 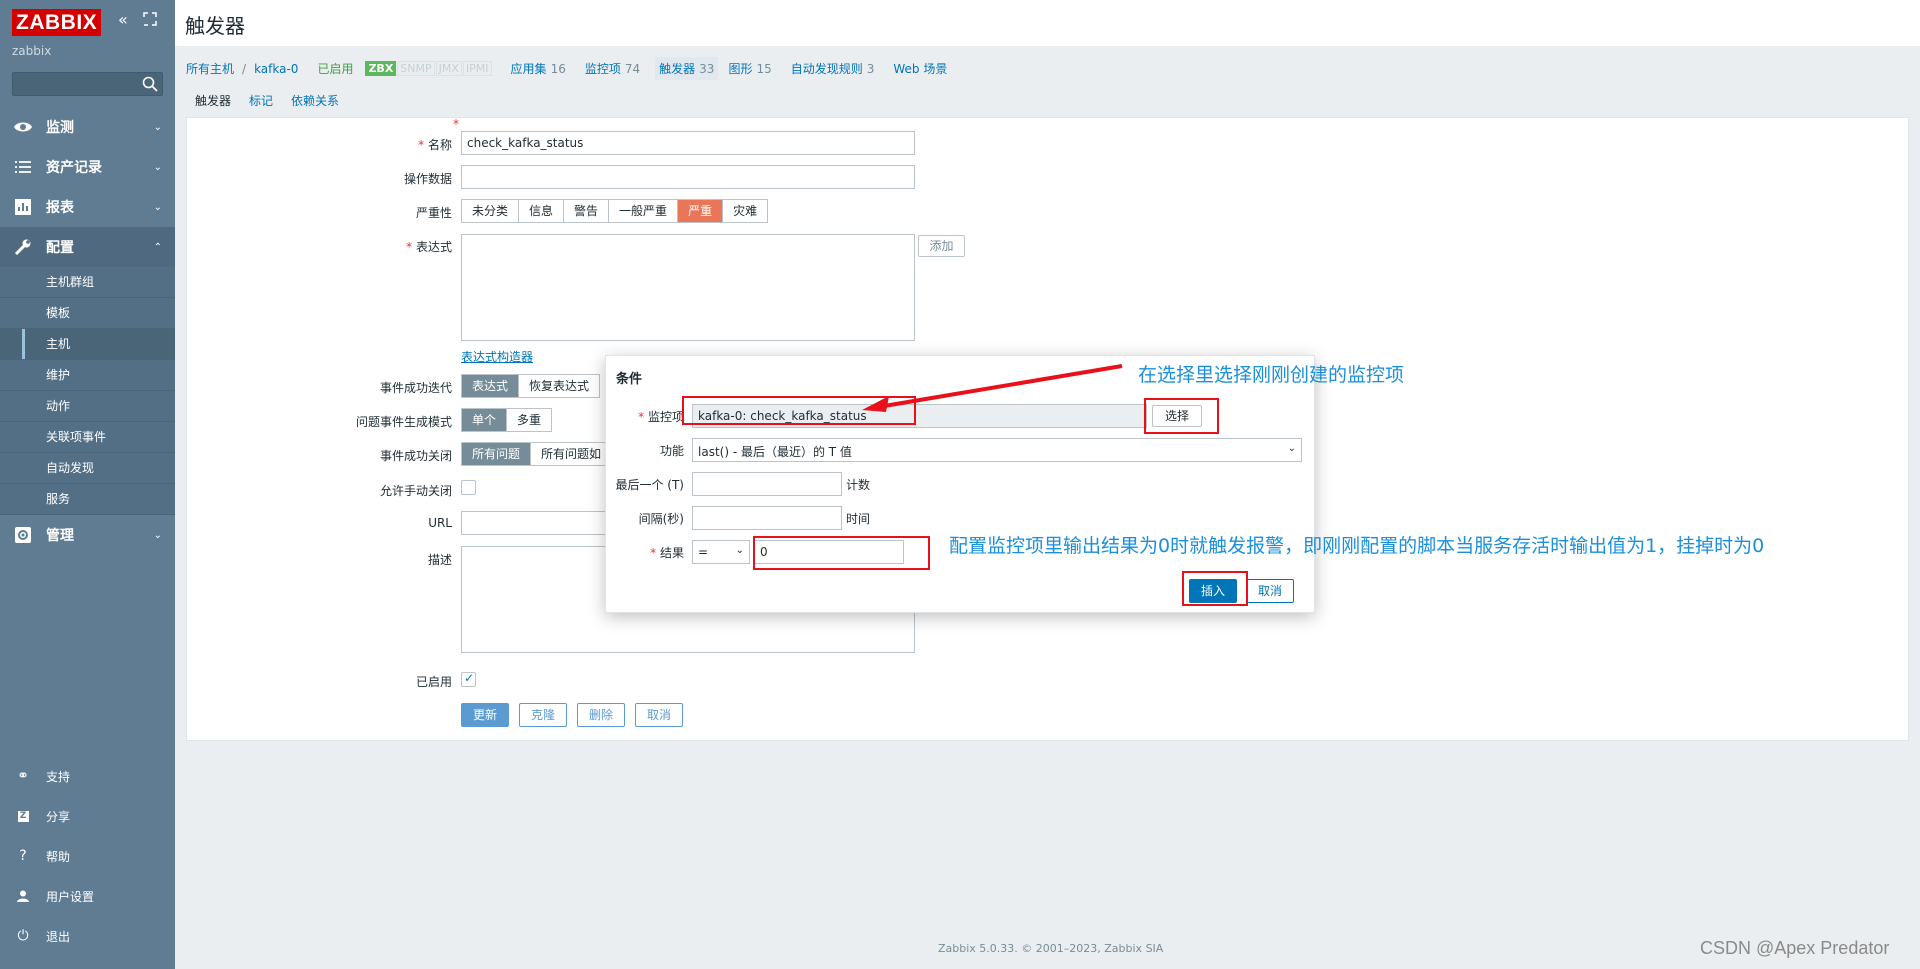 I want to click on ok-event-label: 事件成功迭代, so click(x=415, y=388).